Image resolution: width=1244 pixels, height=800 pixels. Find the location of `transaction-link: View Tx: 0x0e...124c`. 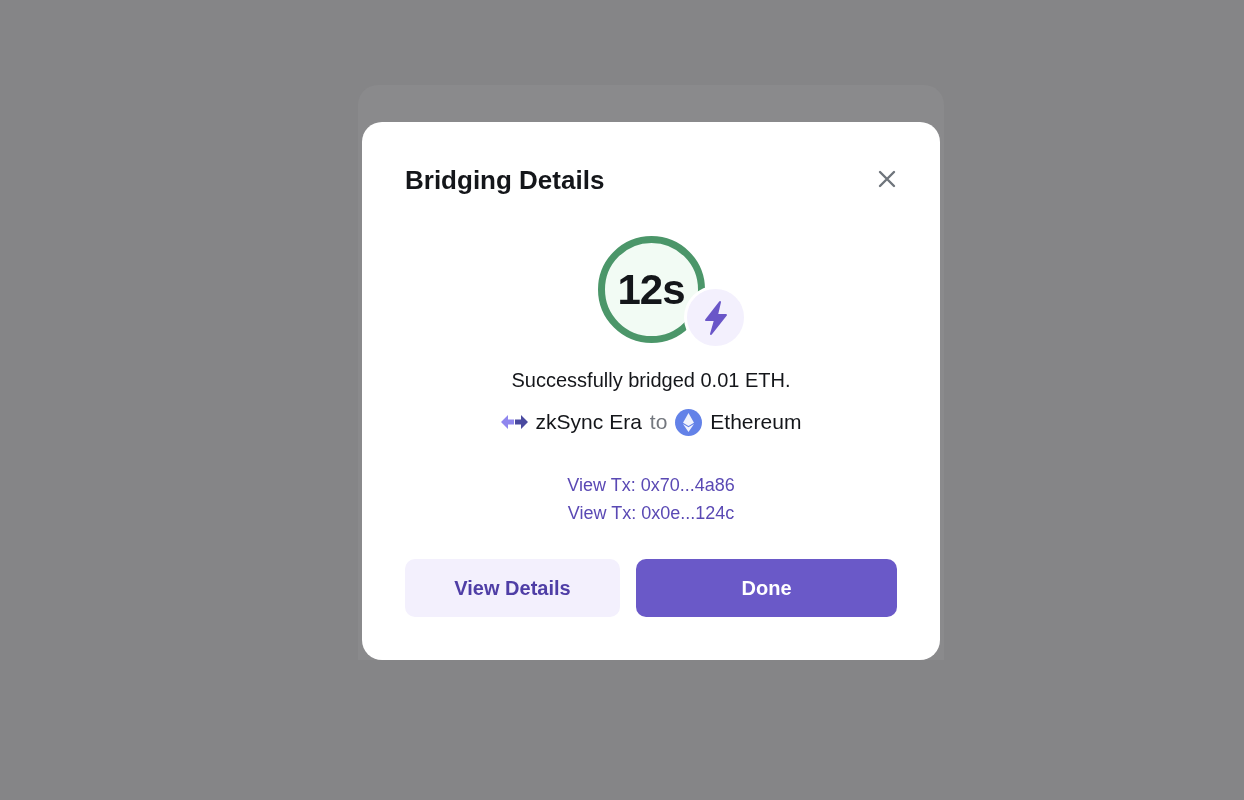

transaction-link: View Tx: 0x0e...124c is located at coordinates (651, 513).